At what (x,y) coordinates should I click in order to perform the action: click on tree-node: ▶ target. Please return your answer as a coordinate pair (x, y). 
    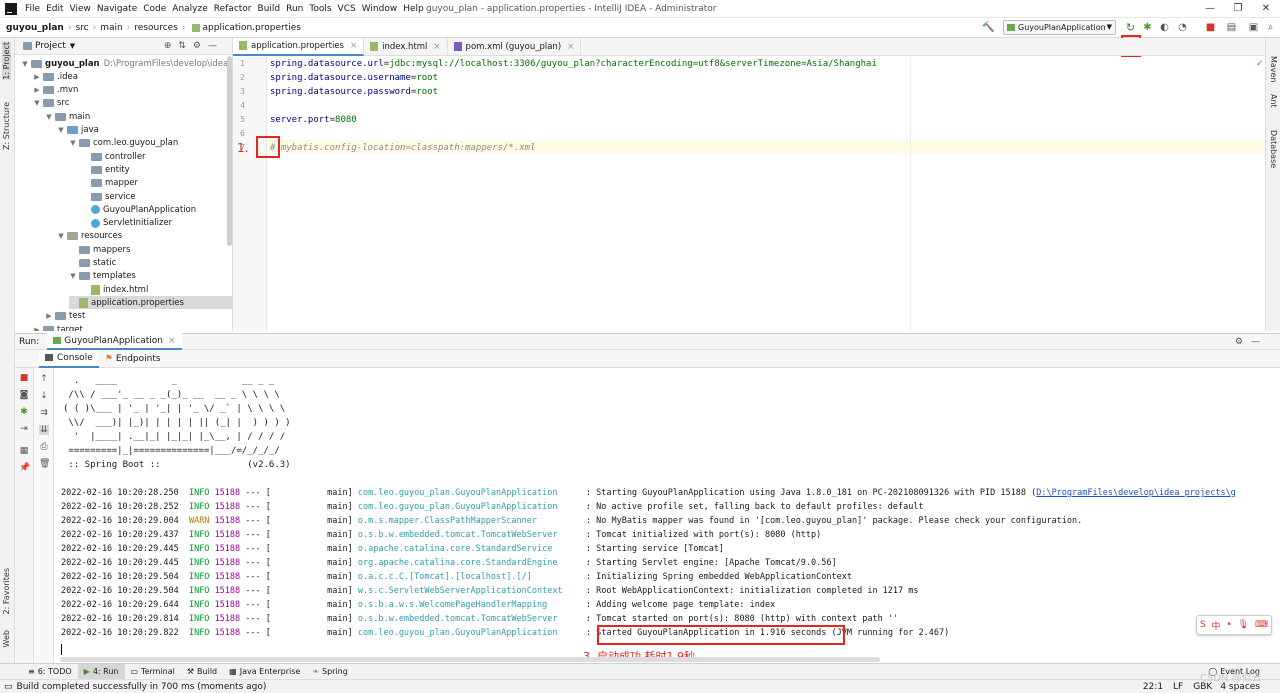
    Looking at the image, I should click on (58, 327).